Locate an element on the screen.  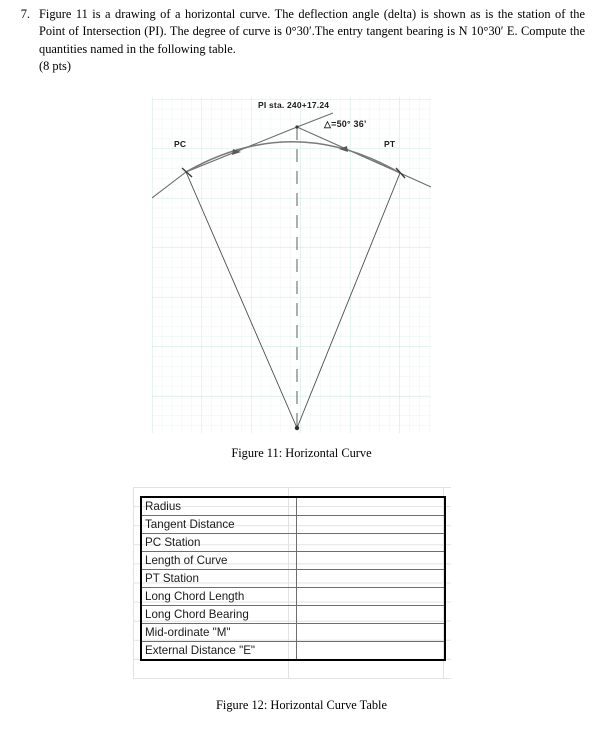
back-tangent-line is located at coordinates (243, 155).